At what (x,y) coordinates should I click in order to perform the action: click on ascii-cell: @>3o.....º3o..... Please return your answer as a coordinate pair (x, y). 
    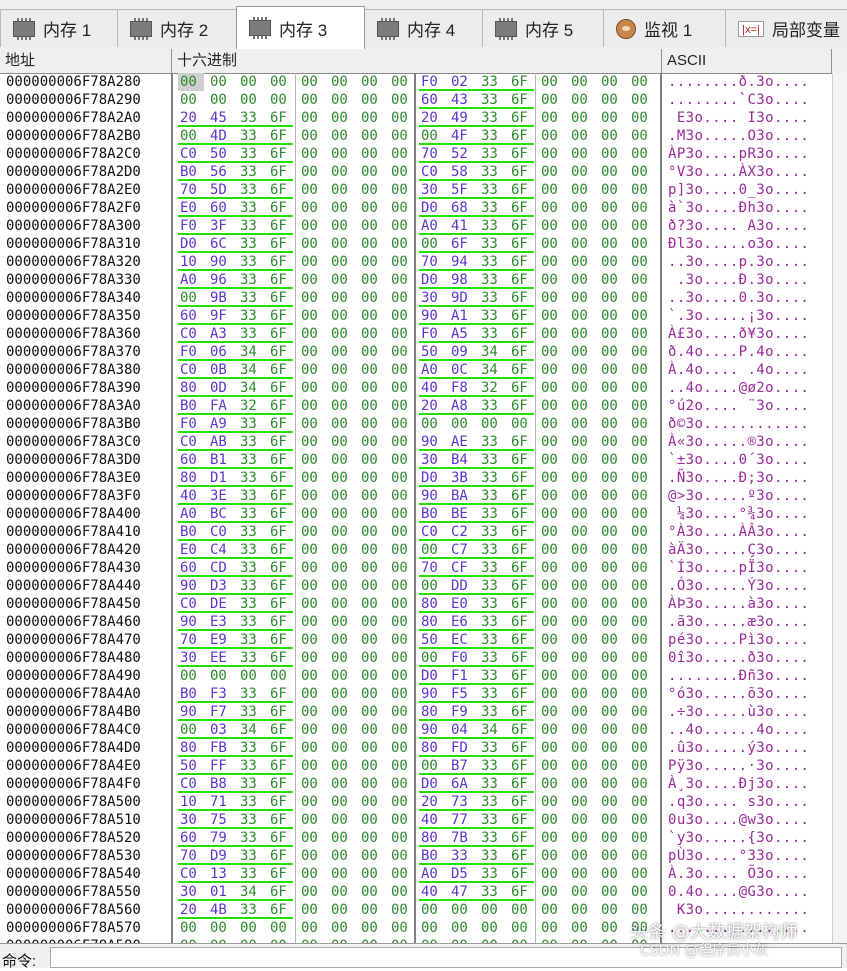
    Looking at the image, I should click on (738, 496).